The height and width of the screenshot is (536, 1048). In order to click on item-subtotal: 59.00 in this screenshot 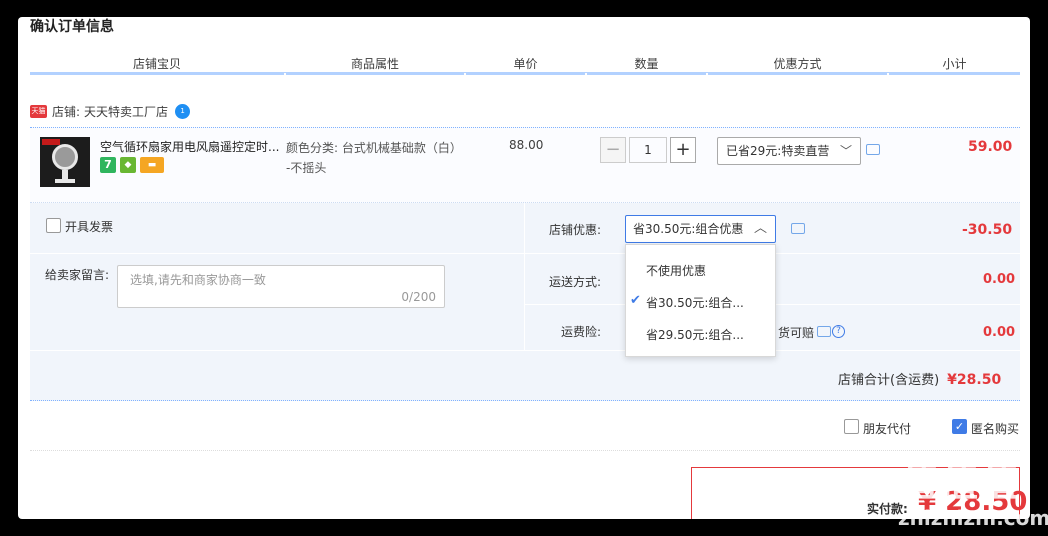, I will do `click(990, 147)`.